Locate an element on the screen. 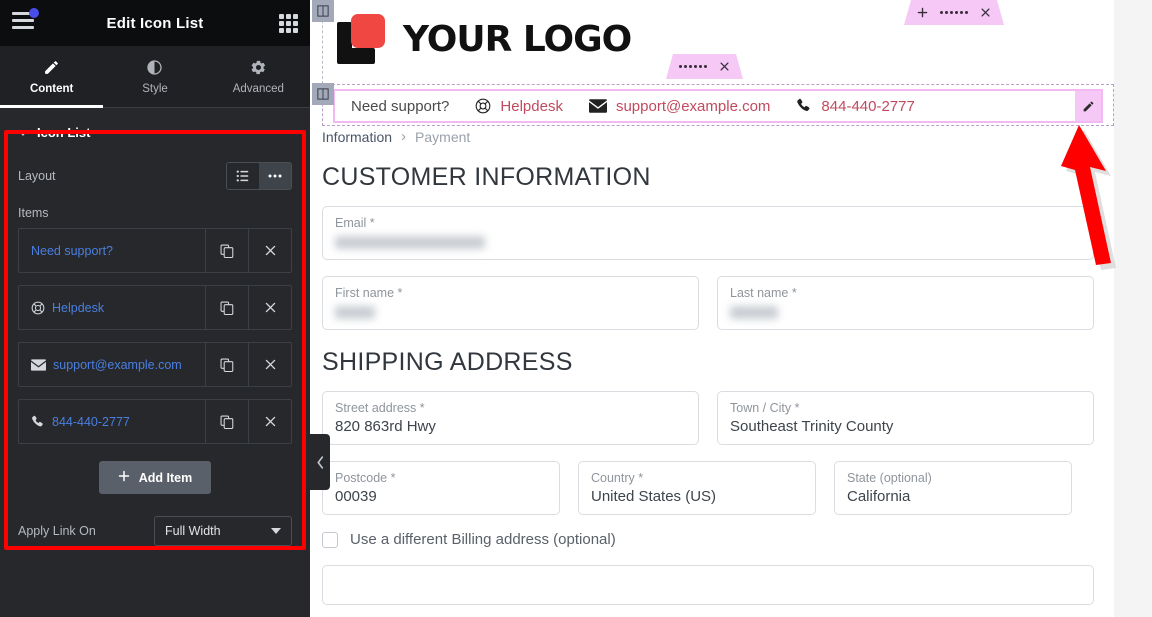  last-name-label: Last name * is located at coordinates (763, 293).